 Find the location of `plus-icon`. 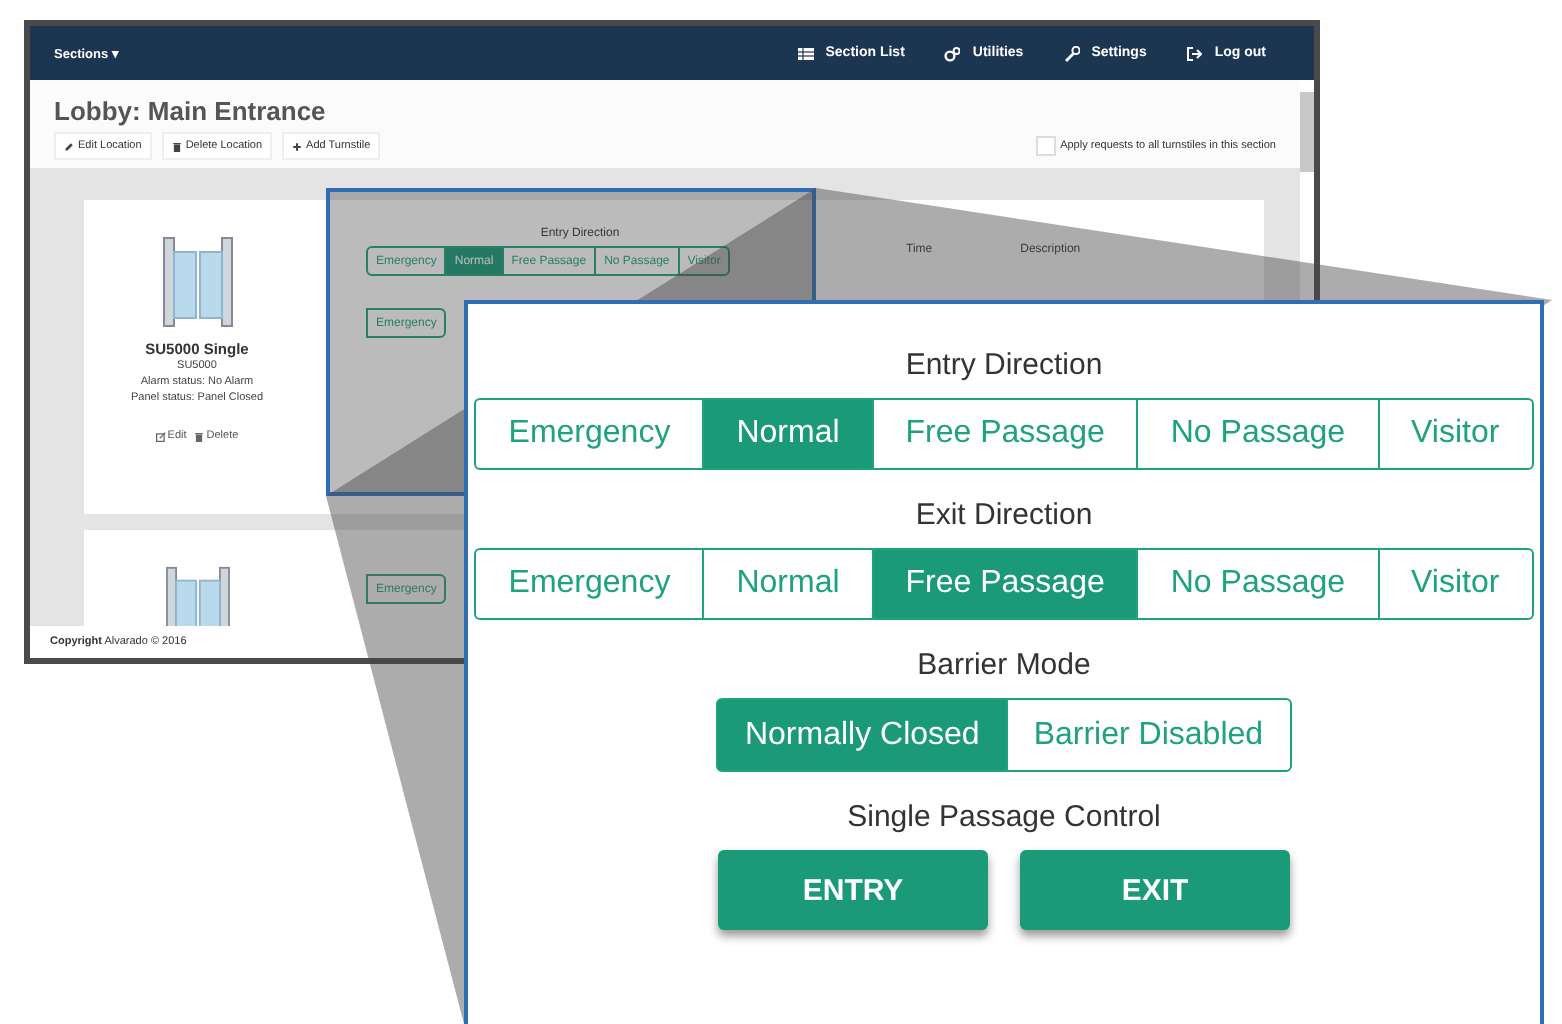

plus-icon is located at coordinates (297, 146).